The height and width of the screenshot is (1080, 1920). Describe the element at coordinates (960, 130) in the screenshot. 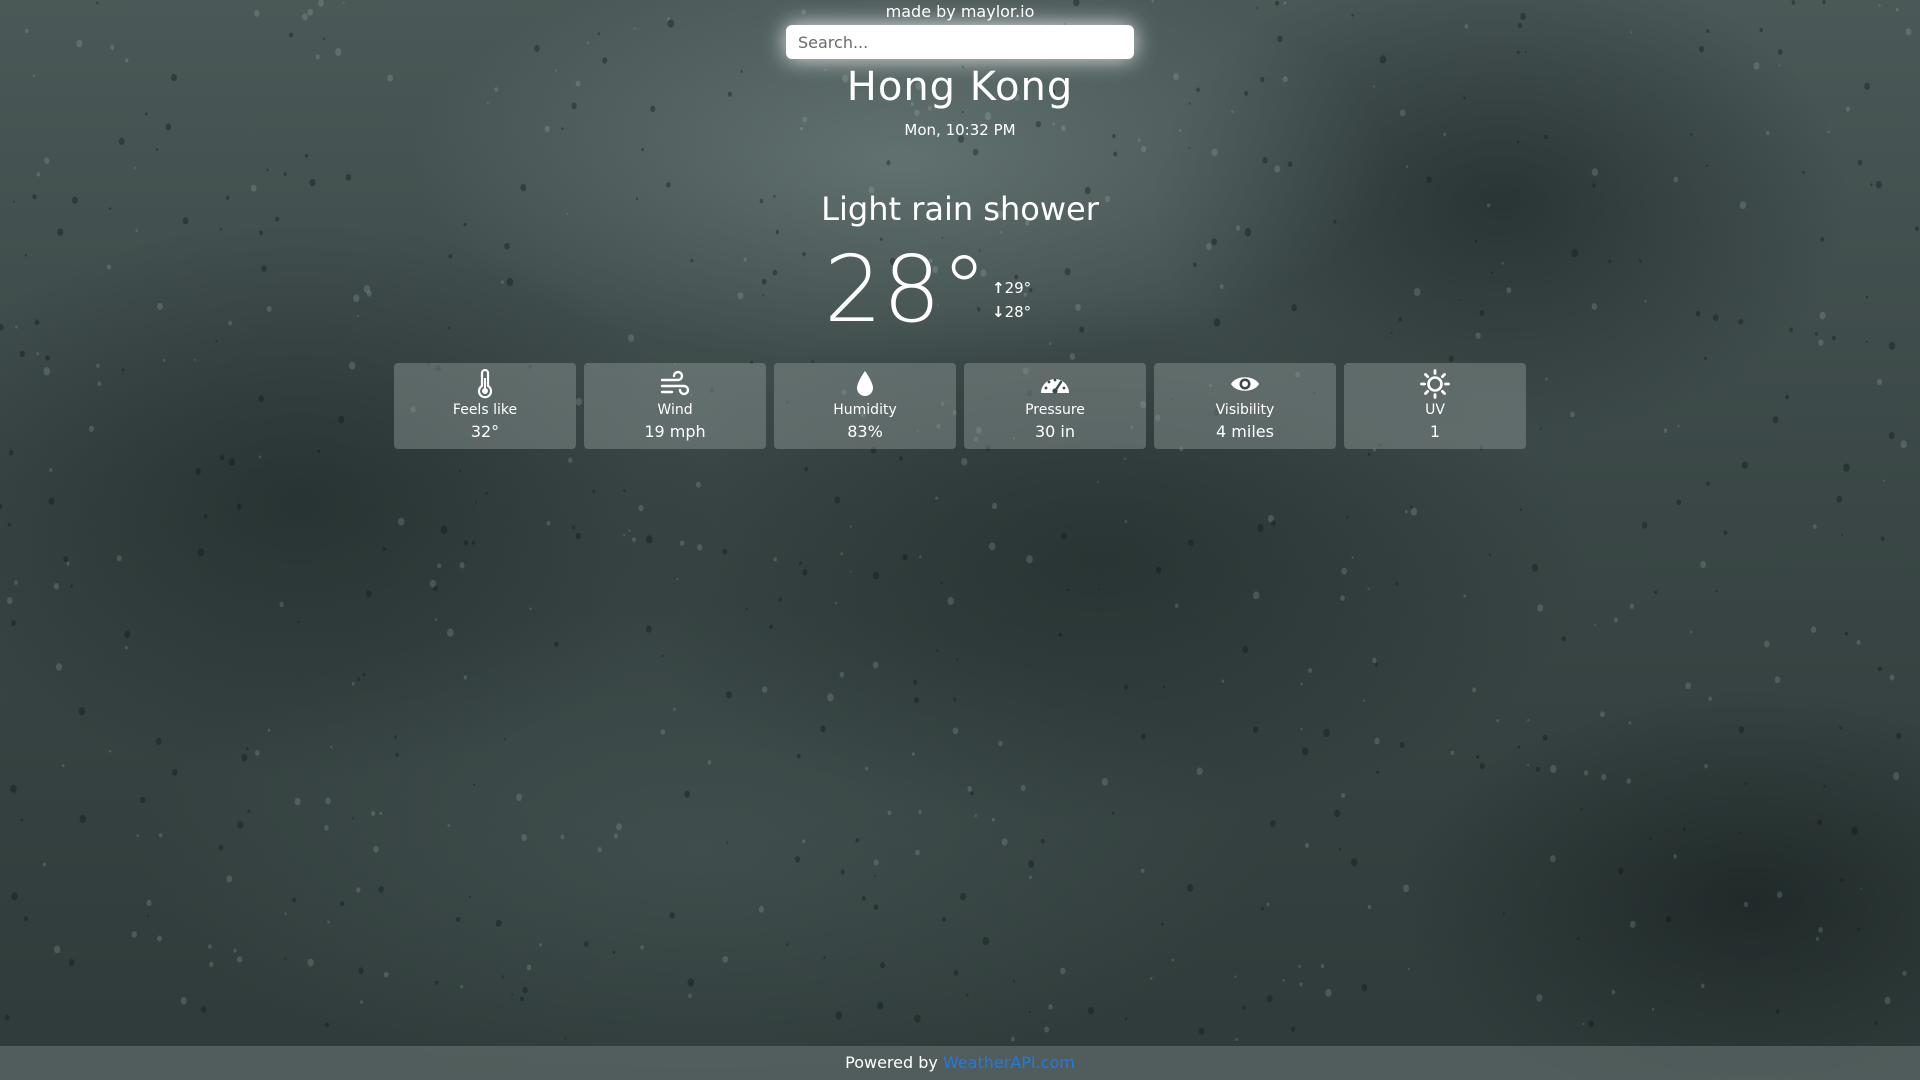

I see `local-datetime: Mon, 10:32 PM` at that location.